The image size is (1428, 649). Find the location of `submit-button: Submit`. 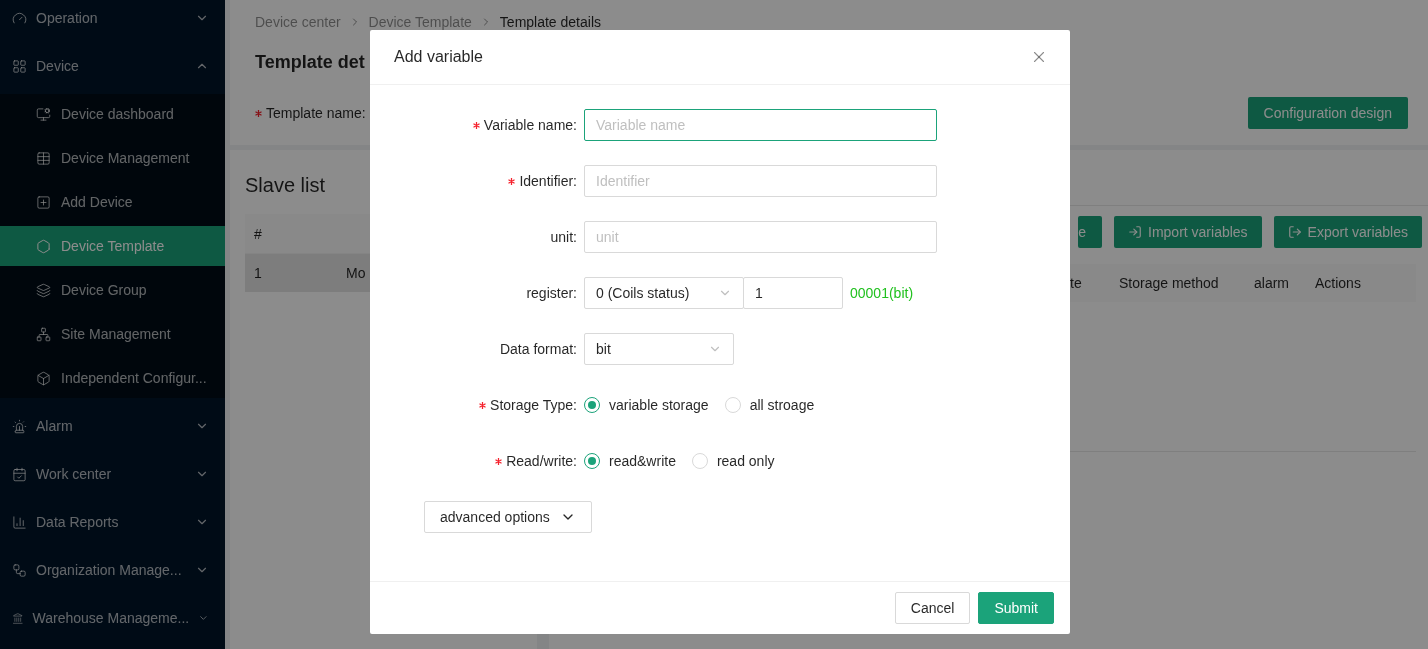

submit-button: Submit is located at coordinates (1016, 608).